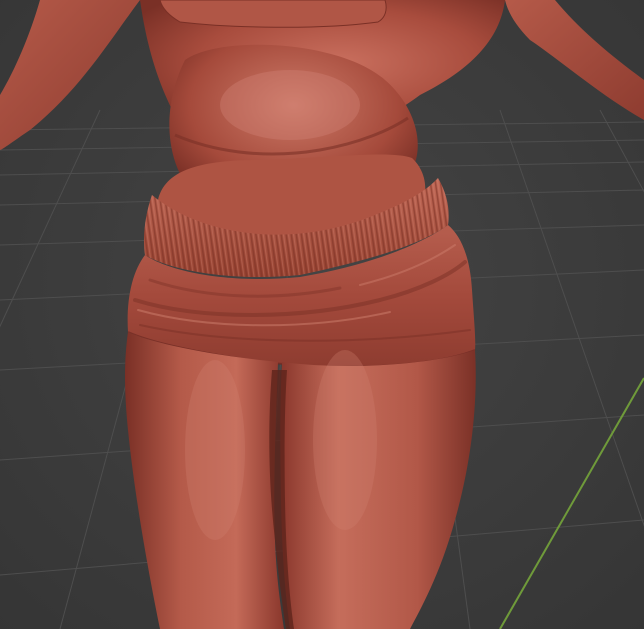 This screenshot has height=629, width=644. What do you see at coordinates (273, 14) in the screenshot?
I see `top-garment-hem` at bounding box center [273, 14].